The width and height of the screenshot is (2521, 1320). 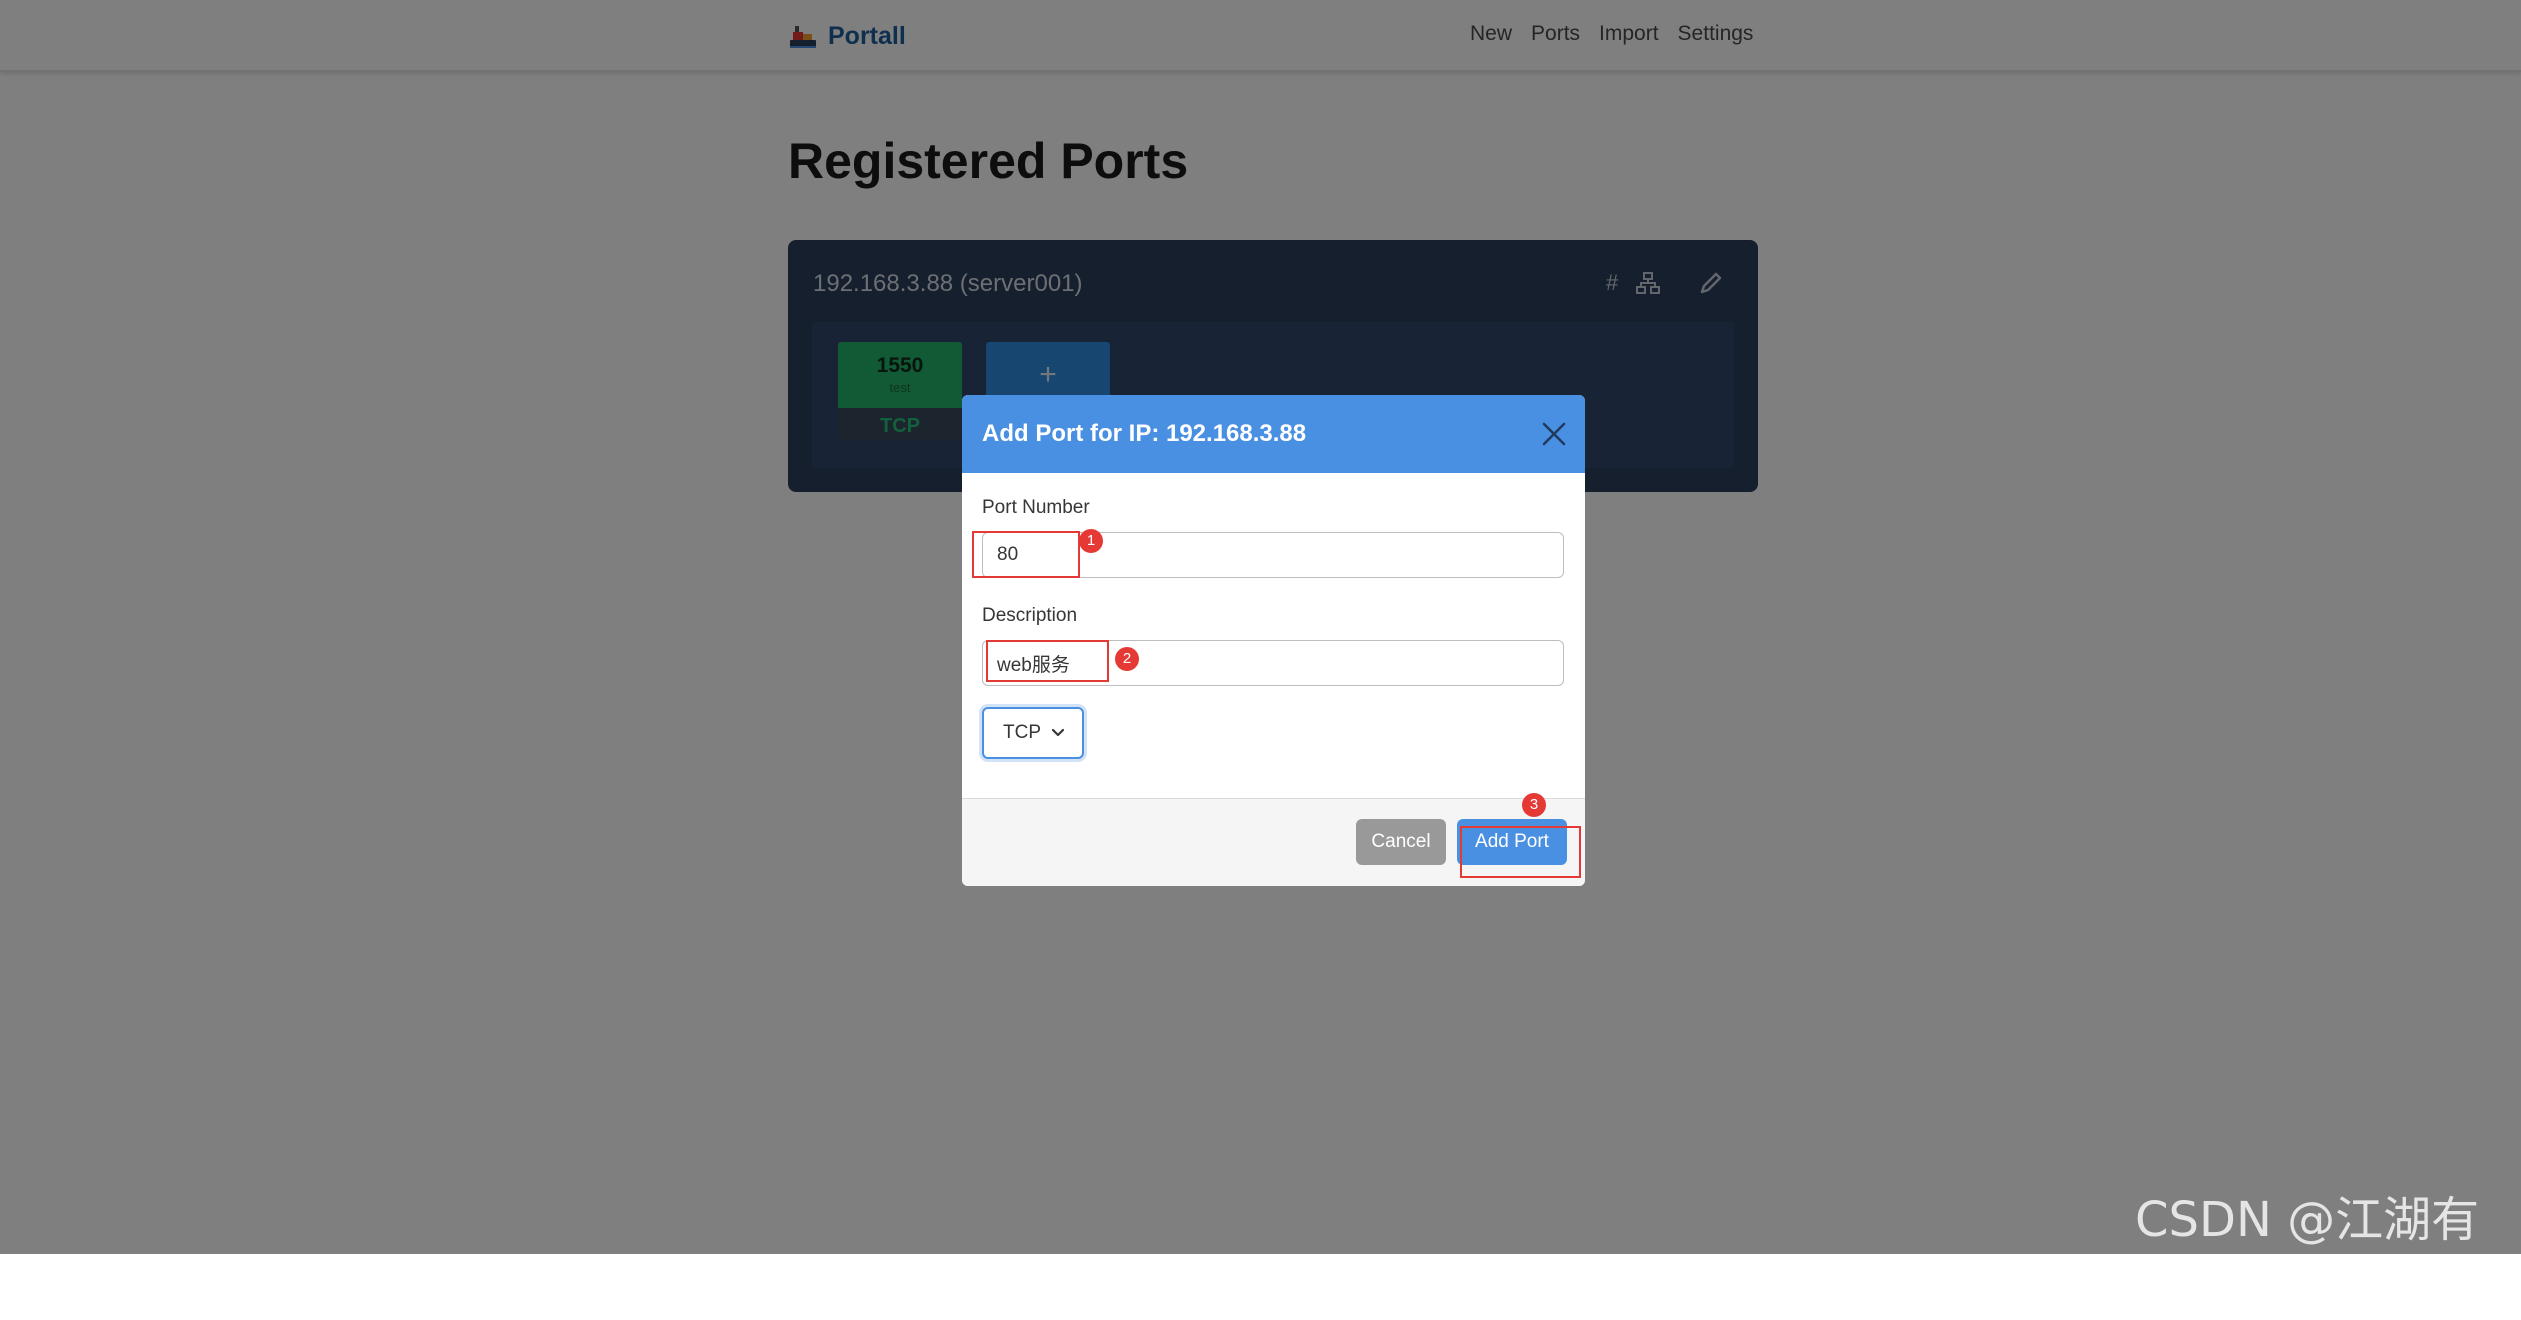 What do you see at coordinates (1091, 541) in the screenshot?
I see `annotation-marker-1: 1` at bounding box center [1091, 541].